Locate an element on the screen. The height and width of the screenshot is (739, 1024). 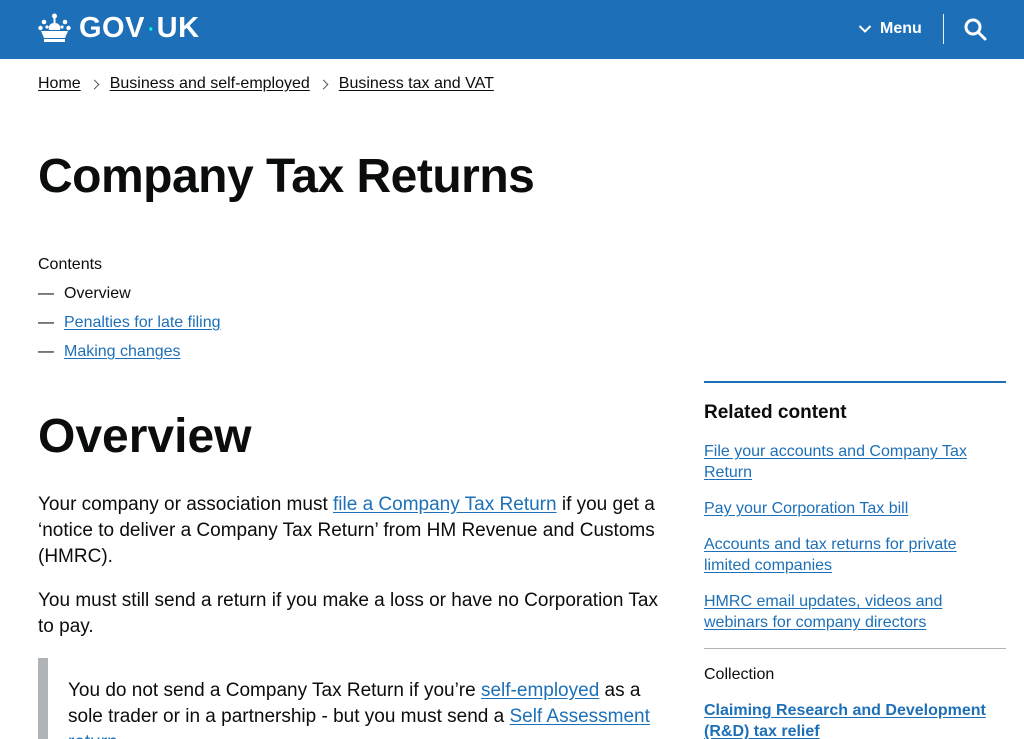
contents-item-making-changes: — Making changes is located at coordinates (129, 356).